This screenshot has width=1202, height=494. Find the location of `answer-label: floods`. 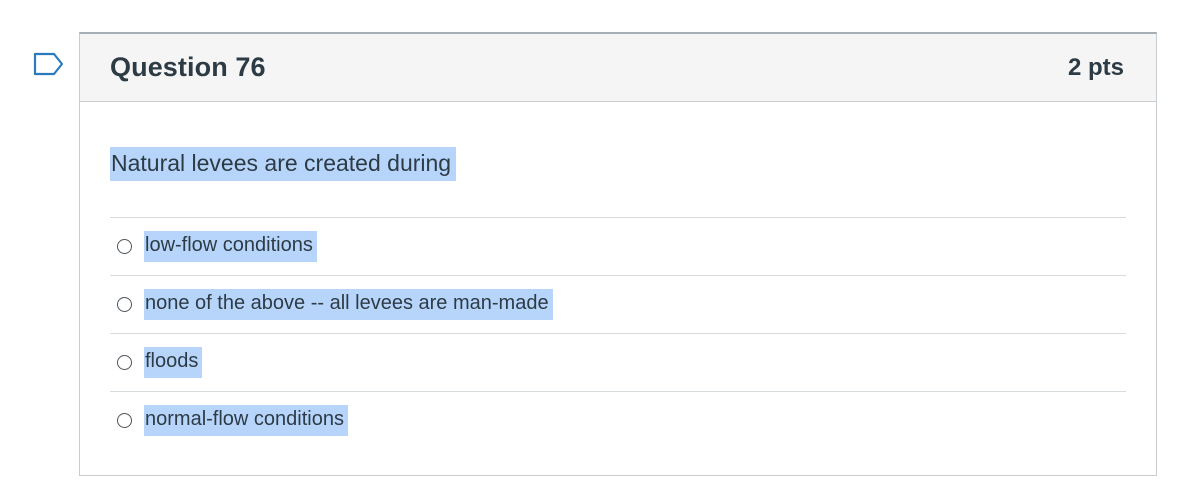

answer-label: floods is located at coordinates (173, 363).